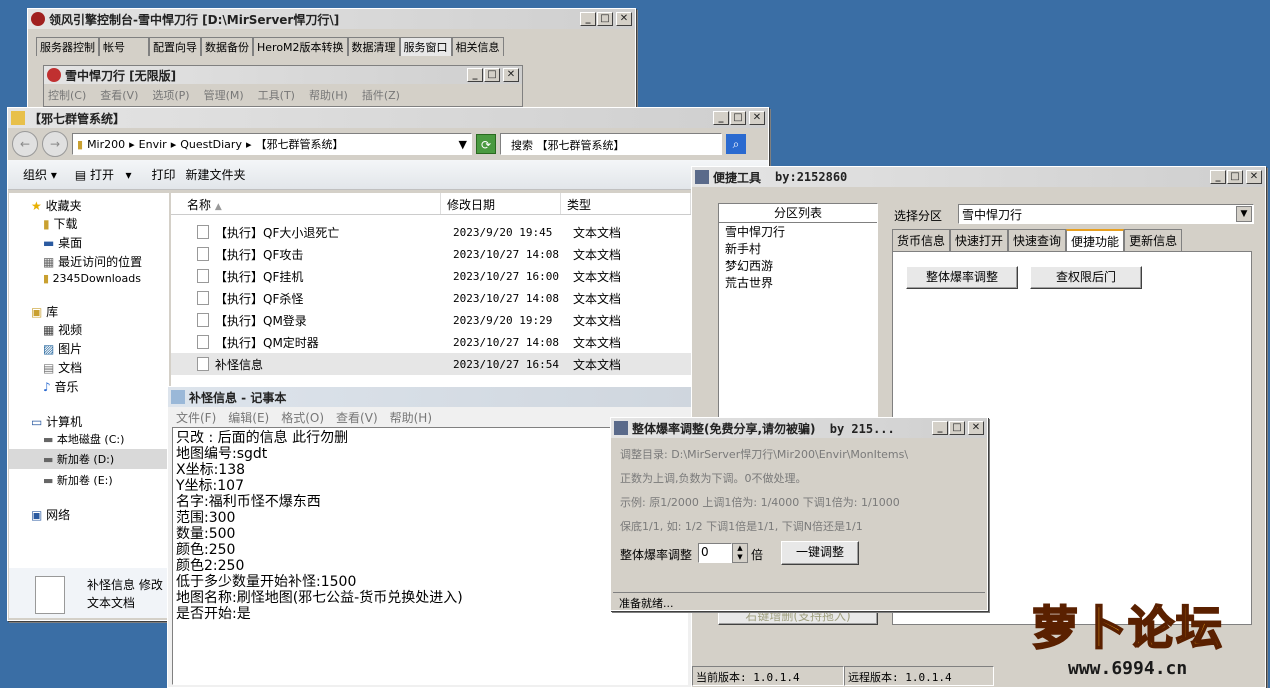  What do you see at coordinates (626, 203) in the screenshot?
I see `column-type: 类型` at bounding box center [626, 203].